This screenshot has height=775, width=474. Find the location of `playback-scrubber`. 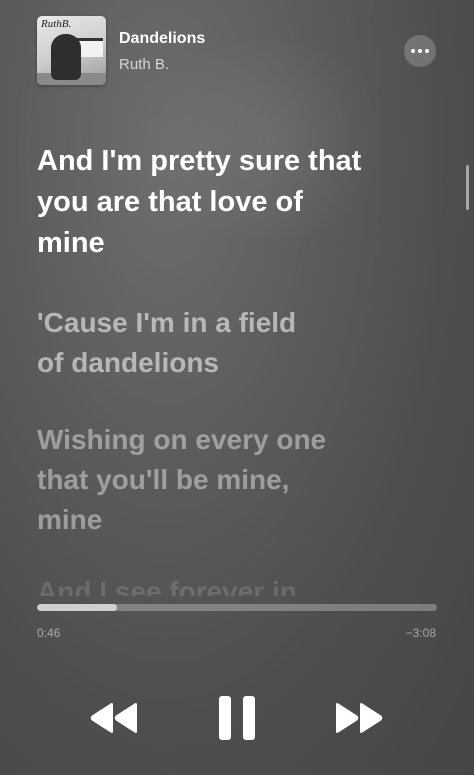

playback-scrubber is located at coordinates (237, 607).